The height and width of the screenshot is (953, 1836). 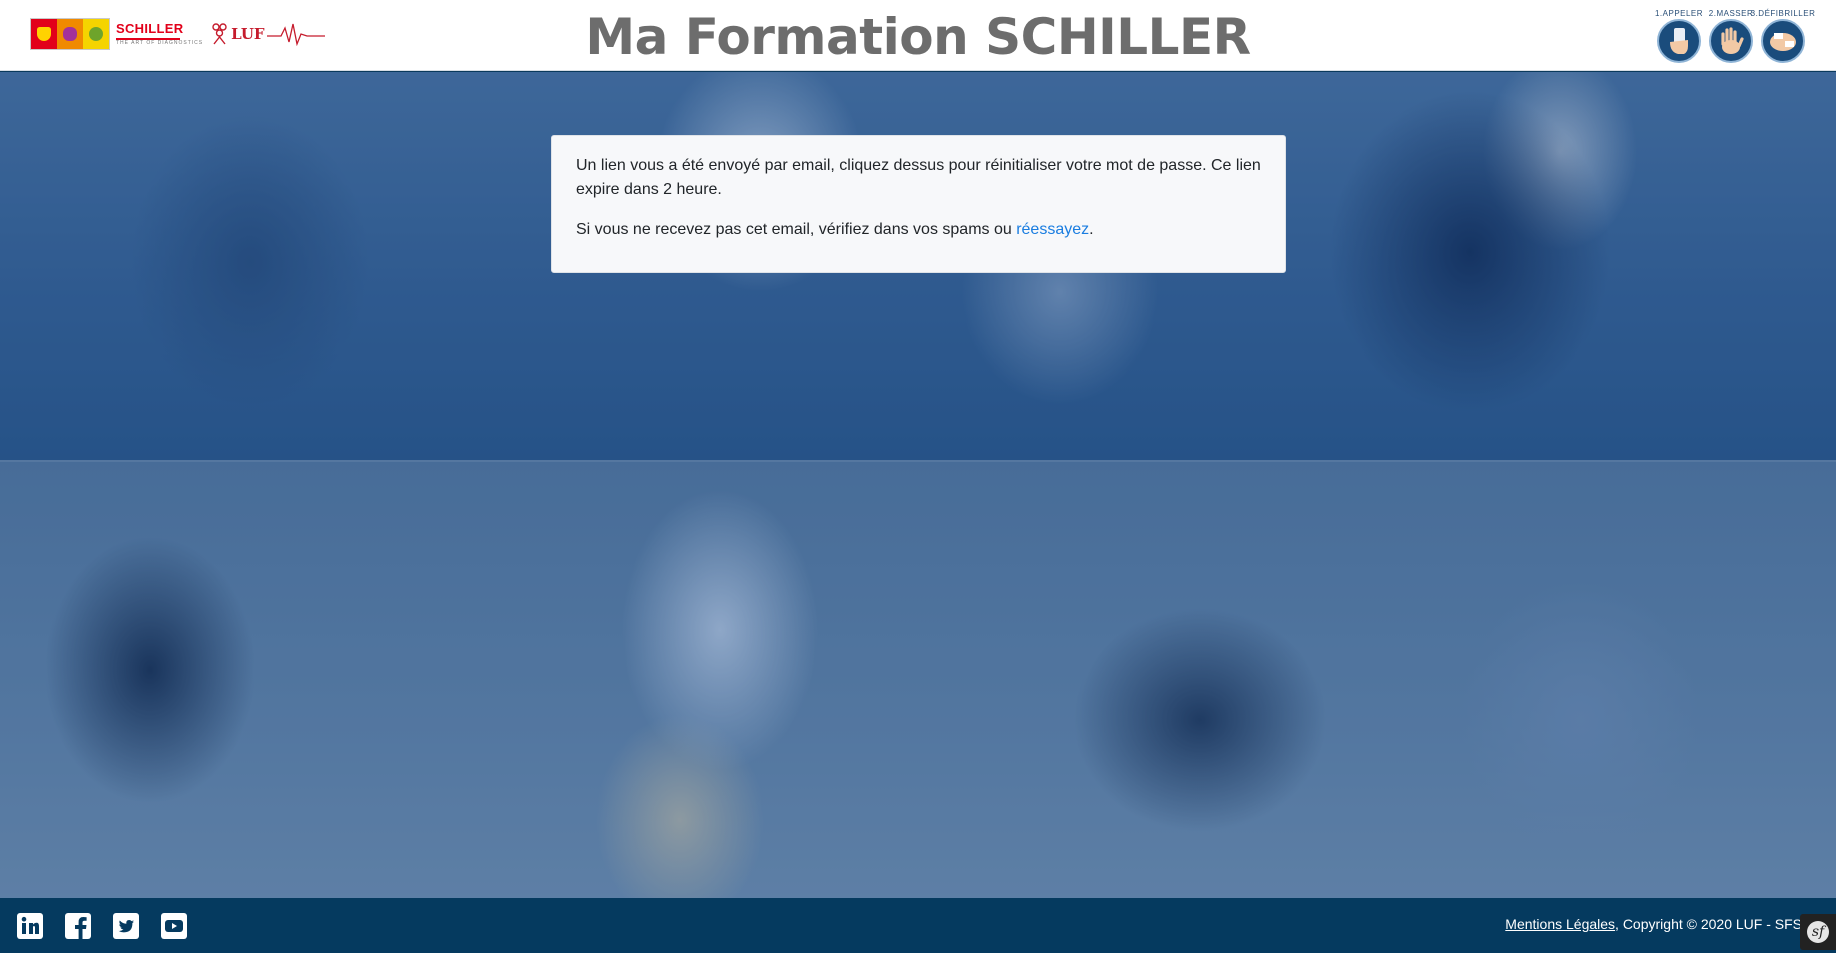 I want to click on page-title: Ma Formation SCHILLER, so click(x=918, y=37).